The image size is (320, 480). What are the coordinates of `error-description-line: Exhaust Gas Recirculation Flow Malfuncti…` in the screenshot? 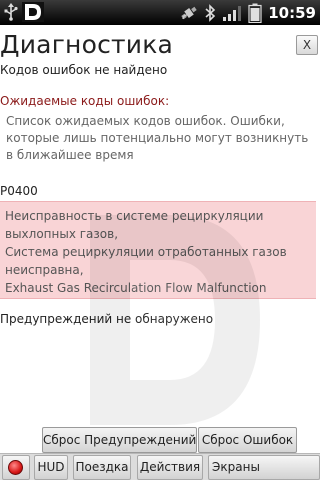 It's located at (136, 288).